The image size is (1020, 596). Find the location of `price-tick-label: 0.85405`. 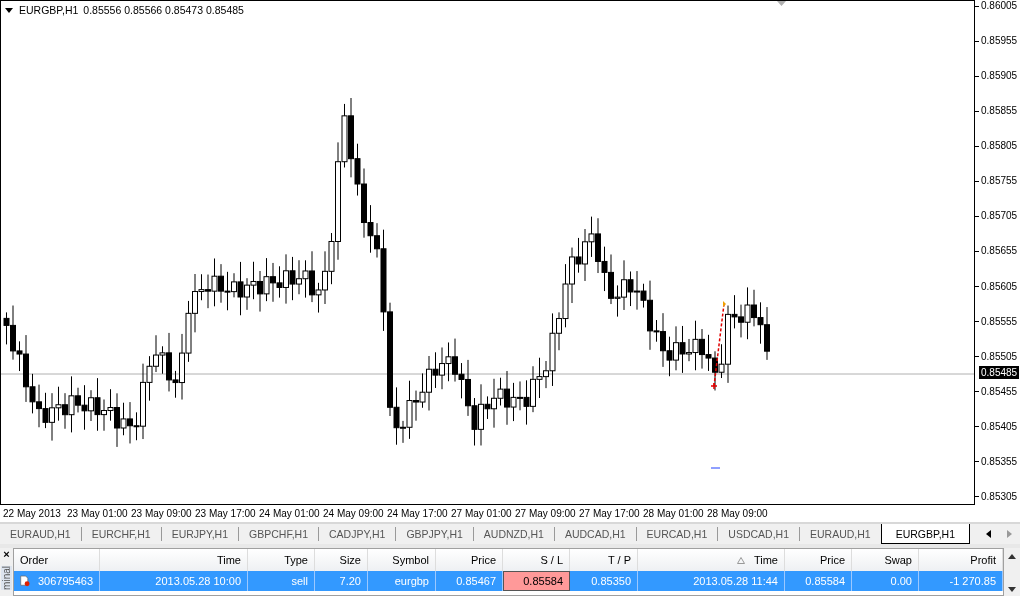

price-tick-label: 0.85405 is located at coordinates (997, 426).